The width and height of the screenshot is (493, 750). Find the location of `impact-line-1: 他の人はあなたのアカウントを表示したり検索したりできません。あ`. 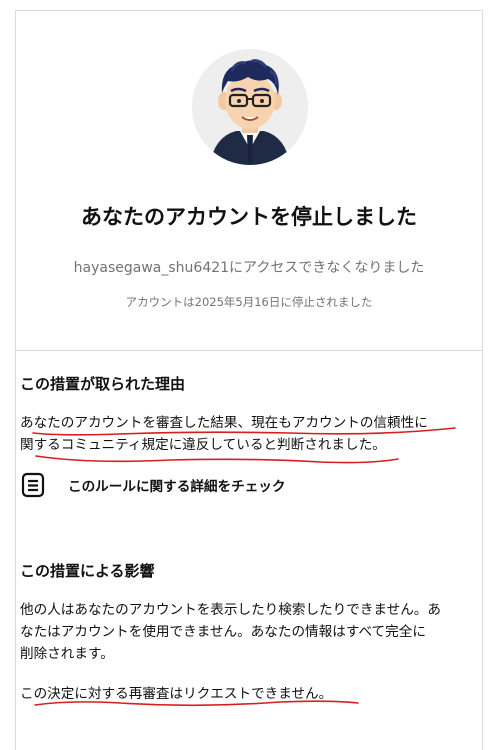

impact-line-1: 他の人はあなたのアカウントを表示したり検索したりできません。あ is located at coordinates (230, 610).